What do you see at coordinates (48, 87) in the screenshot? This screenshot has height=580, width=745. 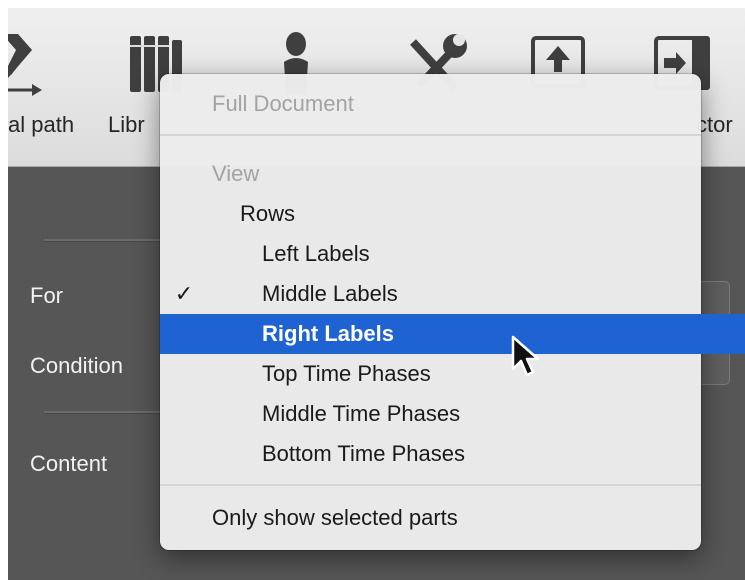 I see `toolbar-item-critical-path: al path` at bounding box center [48, 87].